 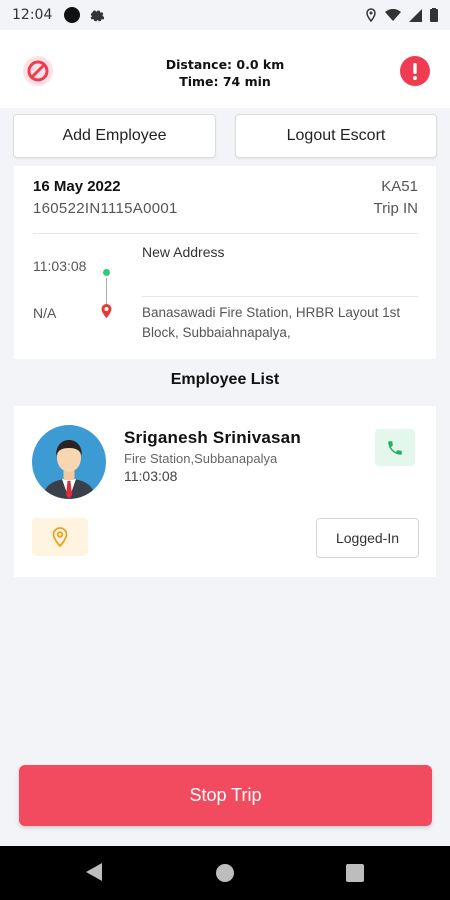 I want to click on trip-header: Distance: 0.0 km Time: 74 min, so click(x=225, y=69).